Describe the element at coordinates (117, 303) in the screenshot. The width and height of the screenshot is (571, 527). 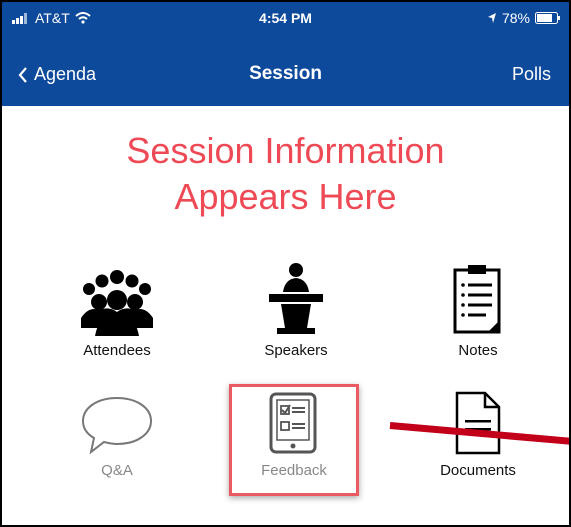
I see `attendees-icon` at that location.